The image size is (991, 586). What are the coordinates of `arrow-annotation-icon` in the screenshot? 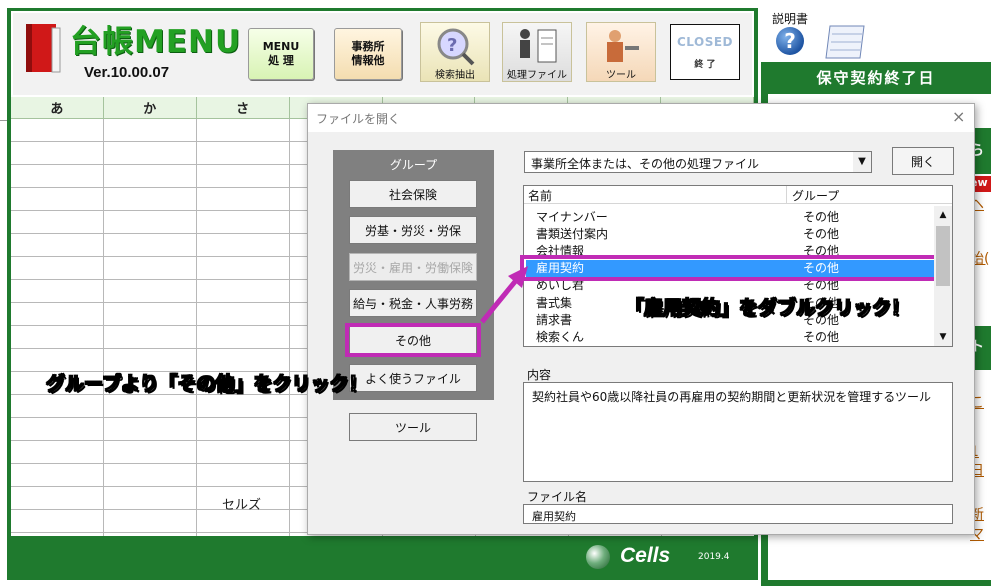 It's located at (504, 295).